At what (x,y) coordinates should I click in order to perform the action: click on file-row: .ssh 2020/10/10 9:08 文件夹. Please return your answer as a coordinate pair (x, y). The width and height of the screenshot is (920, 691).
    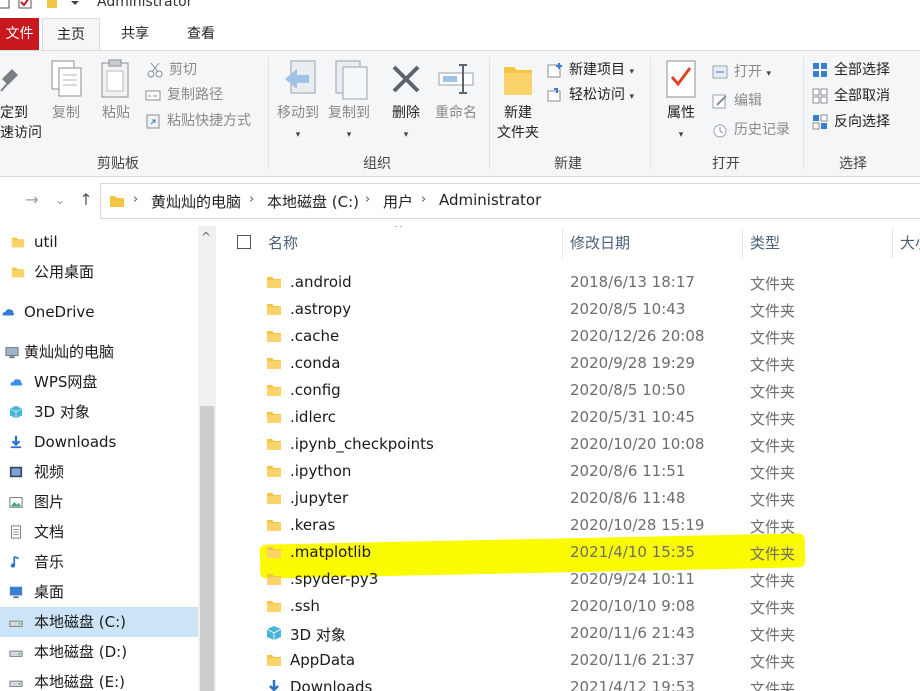
    Looking at the image, I should click on (571, 606).